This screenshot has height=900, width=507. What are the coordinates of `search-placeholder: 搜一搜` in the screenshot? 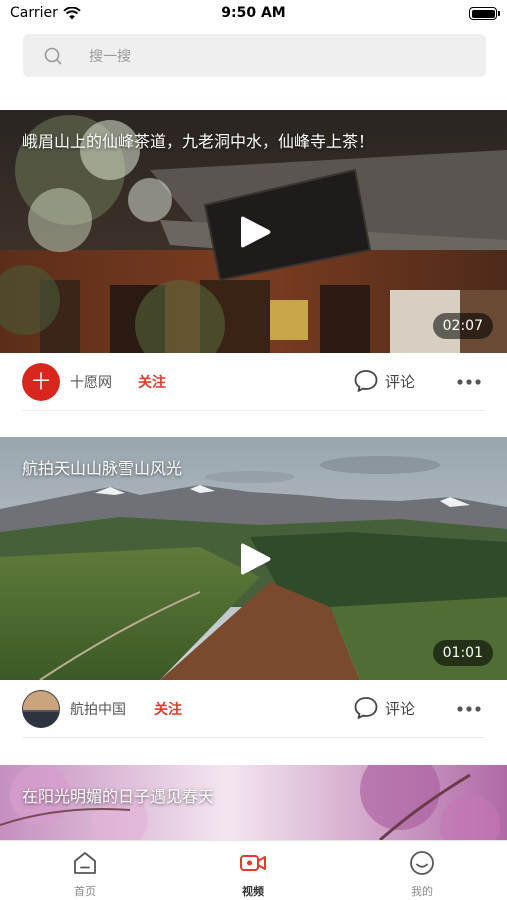 It's located at (110, 56).